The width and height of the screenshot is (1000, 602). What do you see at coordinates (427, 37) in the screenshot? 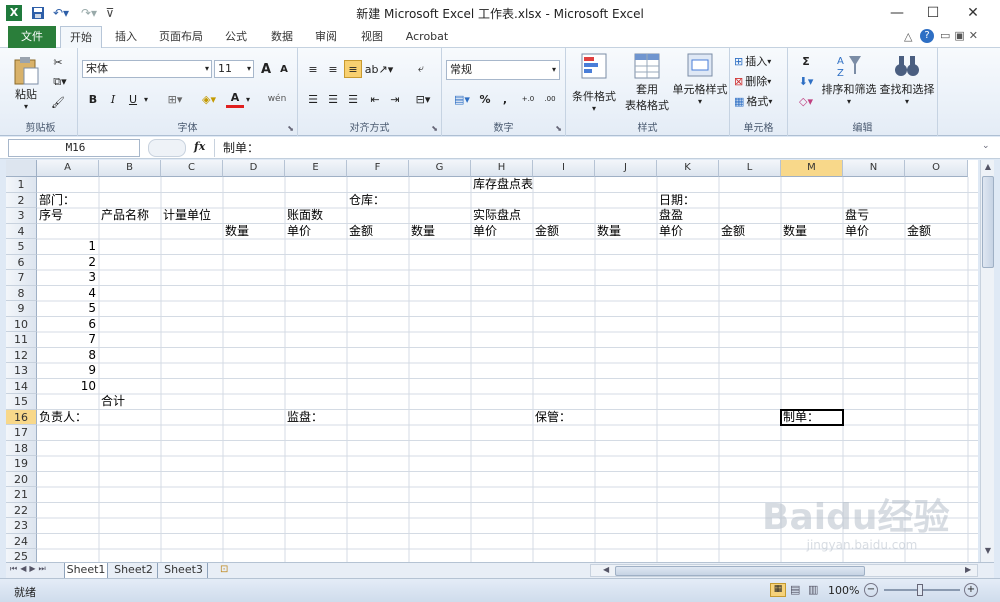
I see `tab-acrobat: Acrobat` at bounding box center [427, 37].